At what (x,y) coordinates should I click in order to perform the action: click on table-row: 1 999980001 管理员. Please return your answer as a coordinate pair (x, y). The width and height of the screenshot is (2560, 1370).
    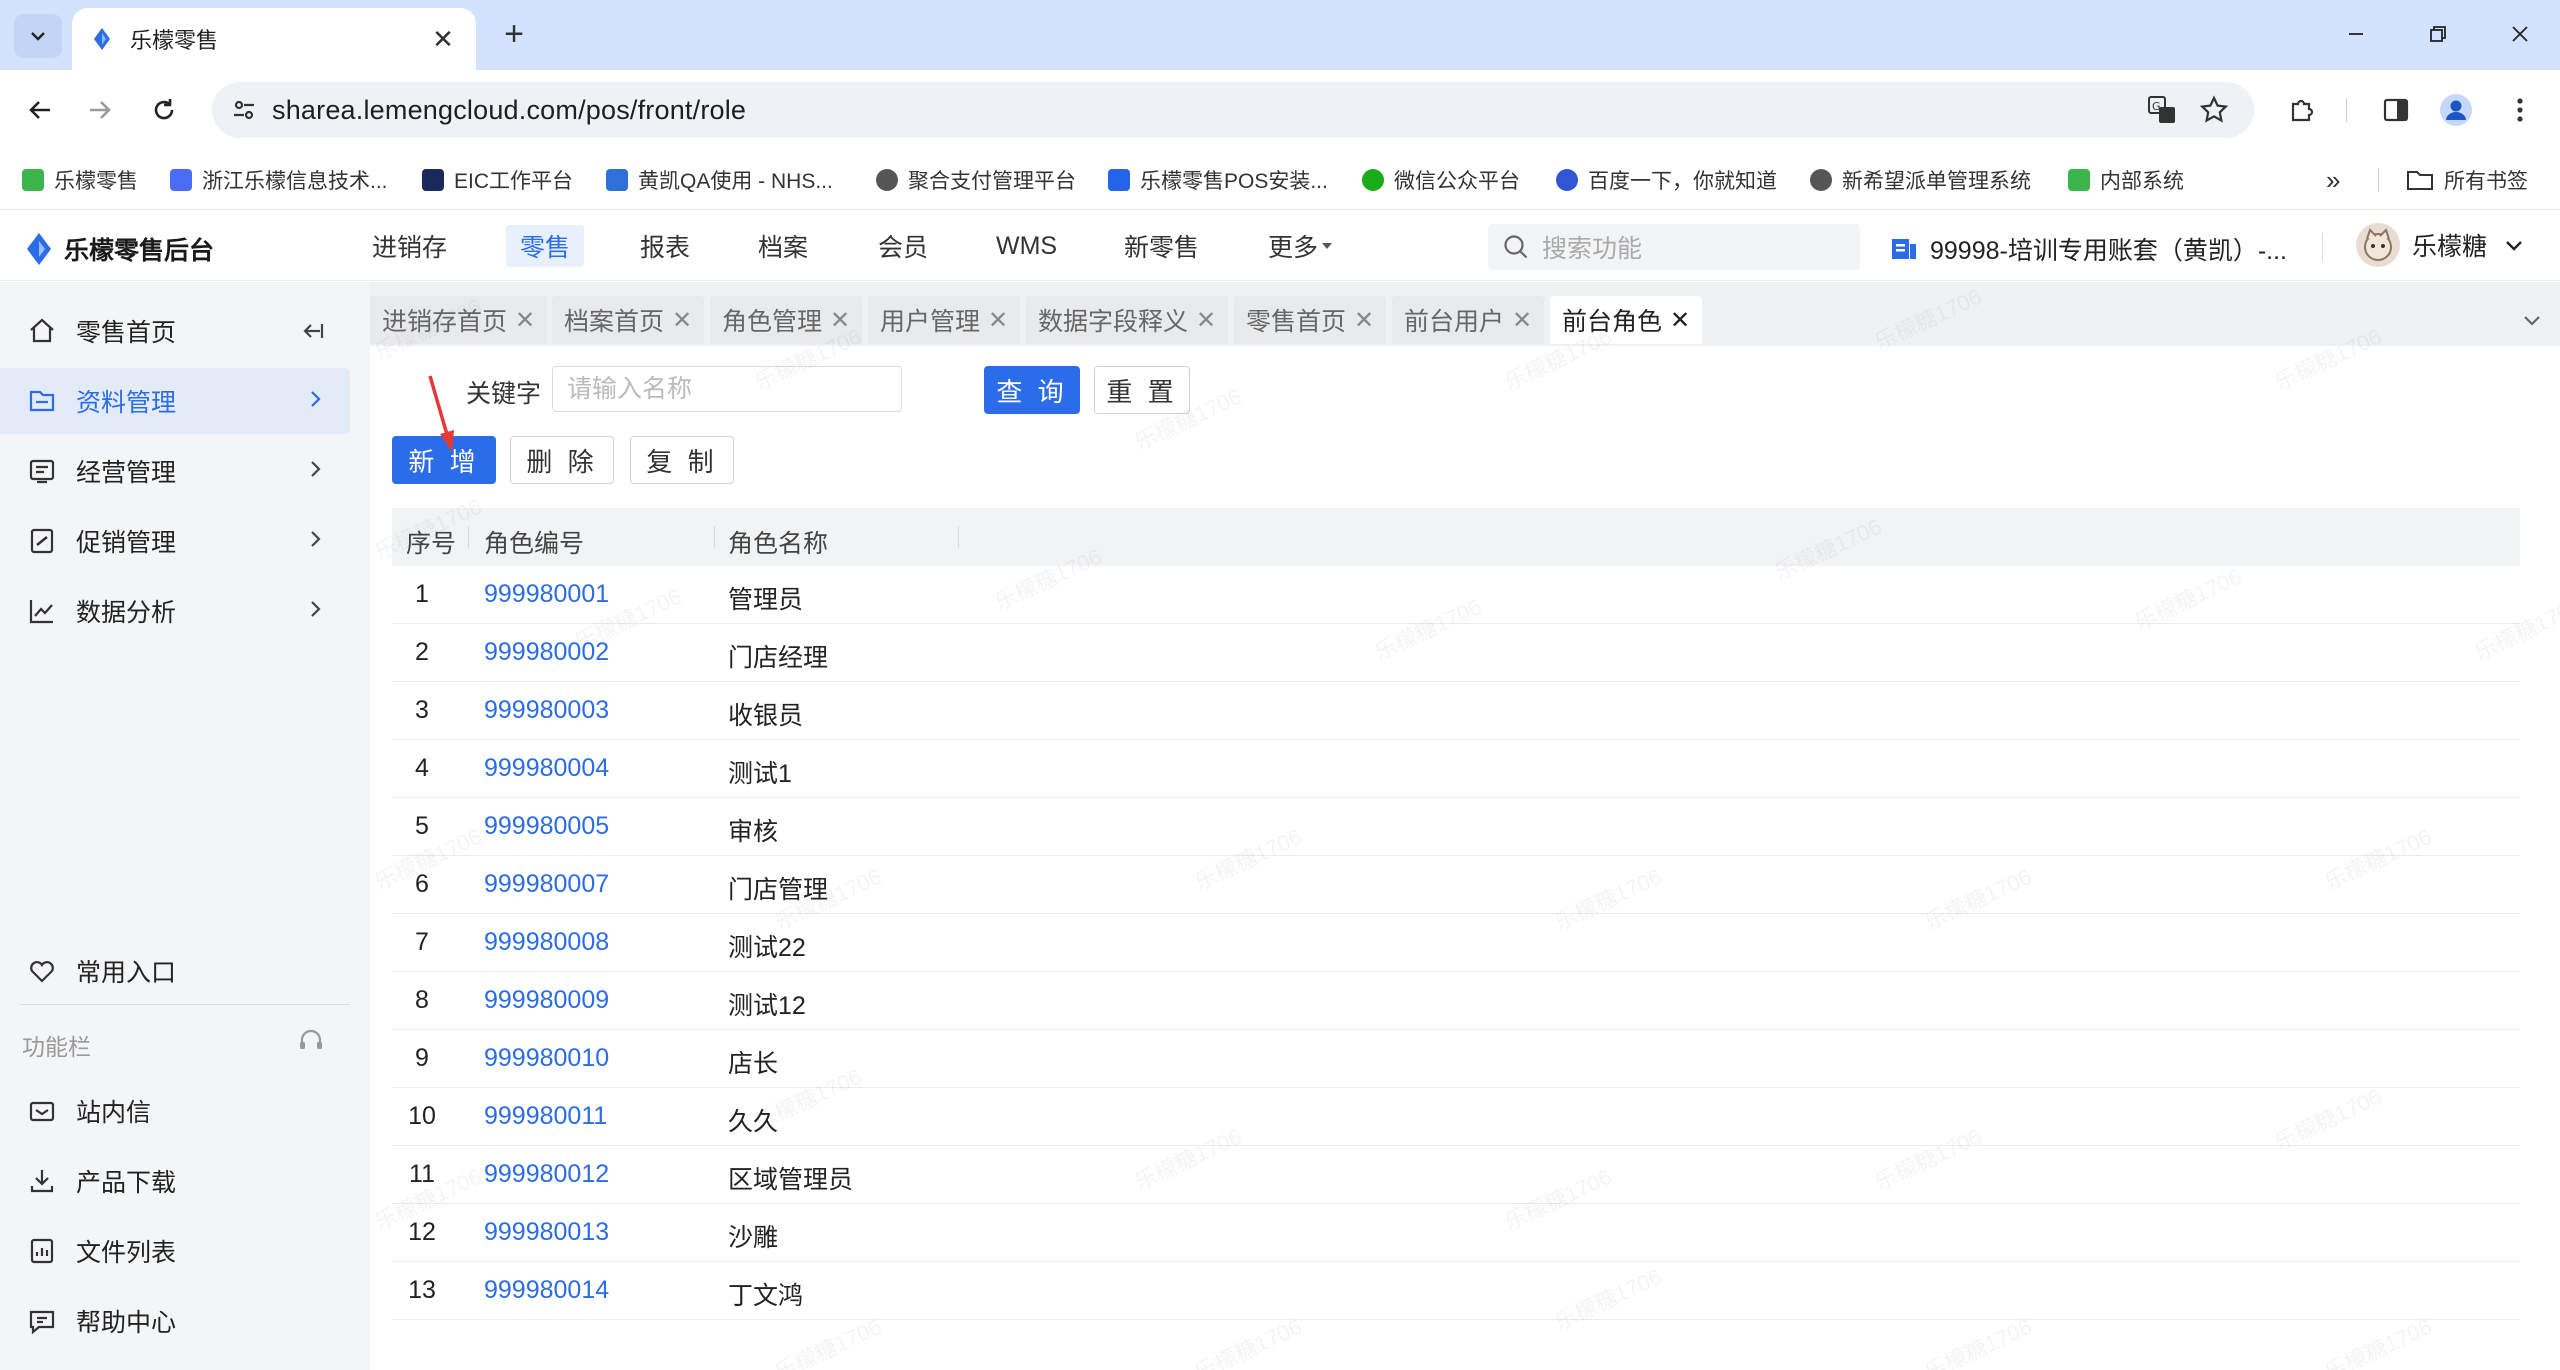
    Looking at the image, I should click on (1456, 595).